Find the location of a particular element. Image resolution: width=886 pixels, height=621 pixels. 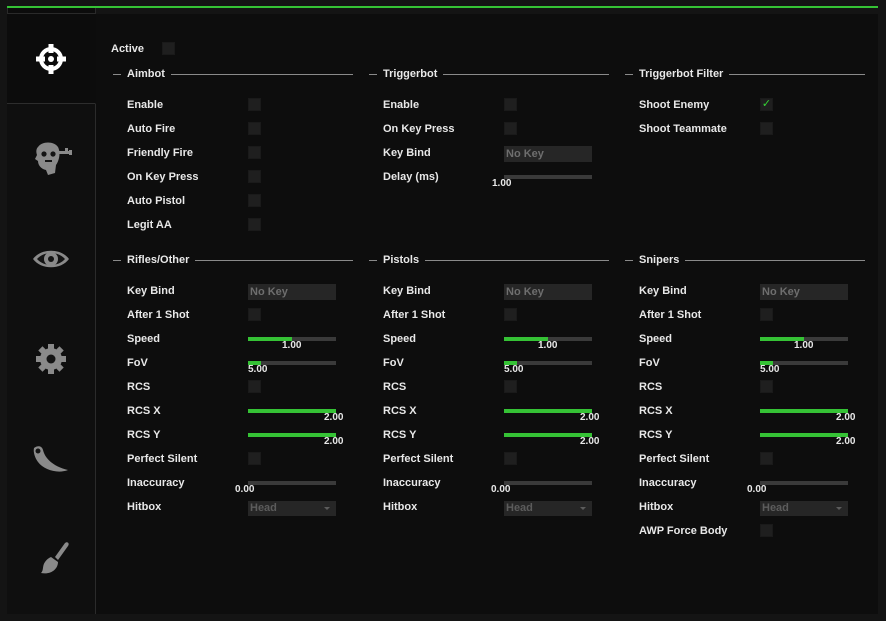

tab-triggerbot is located at coordinates (51, 159).